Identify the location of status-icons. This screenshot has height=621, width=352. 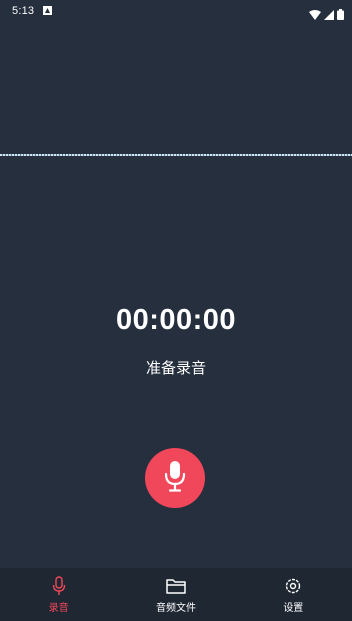
(326, 14).